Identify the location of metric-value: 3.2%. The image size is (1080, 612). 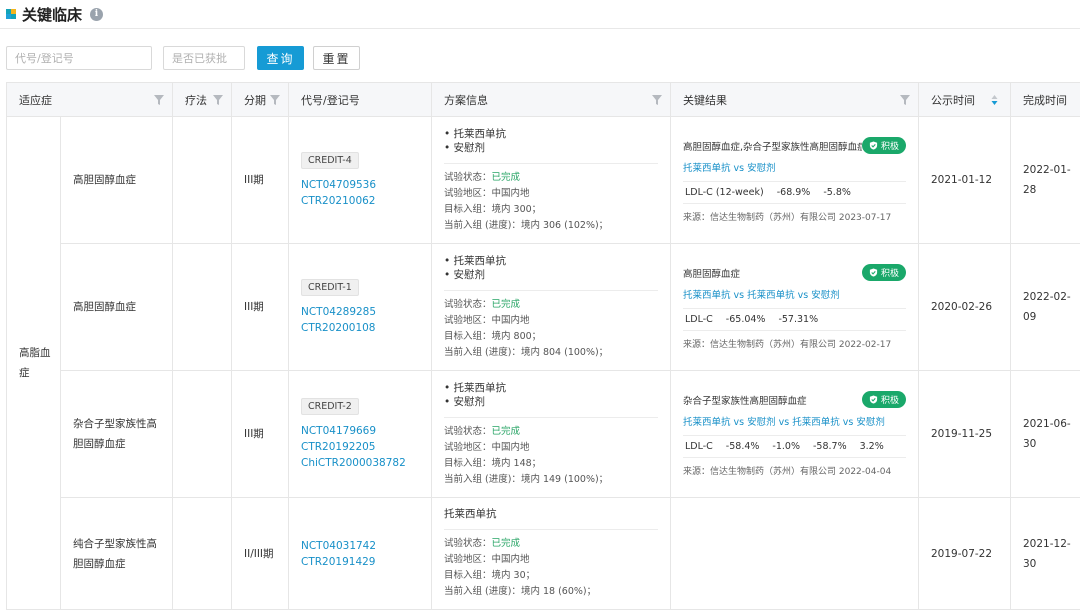
(871, 446).